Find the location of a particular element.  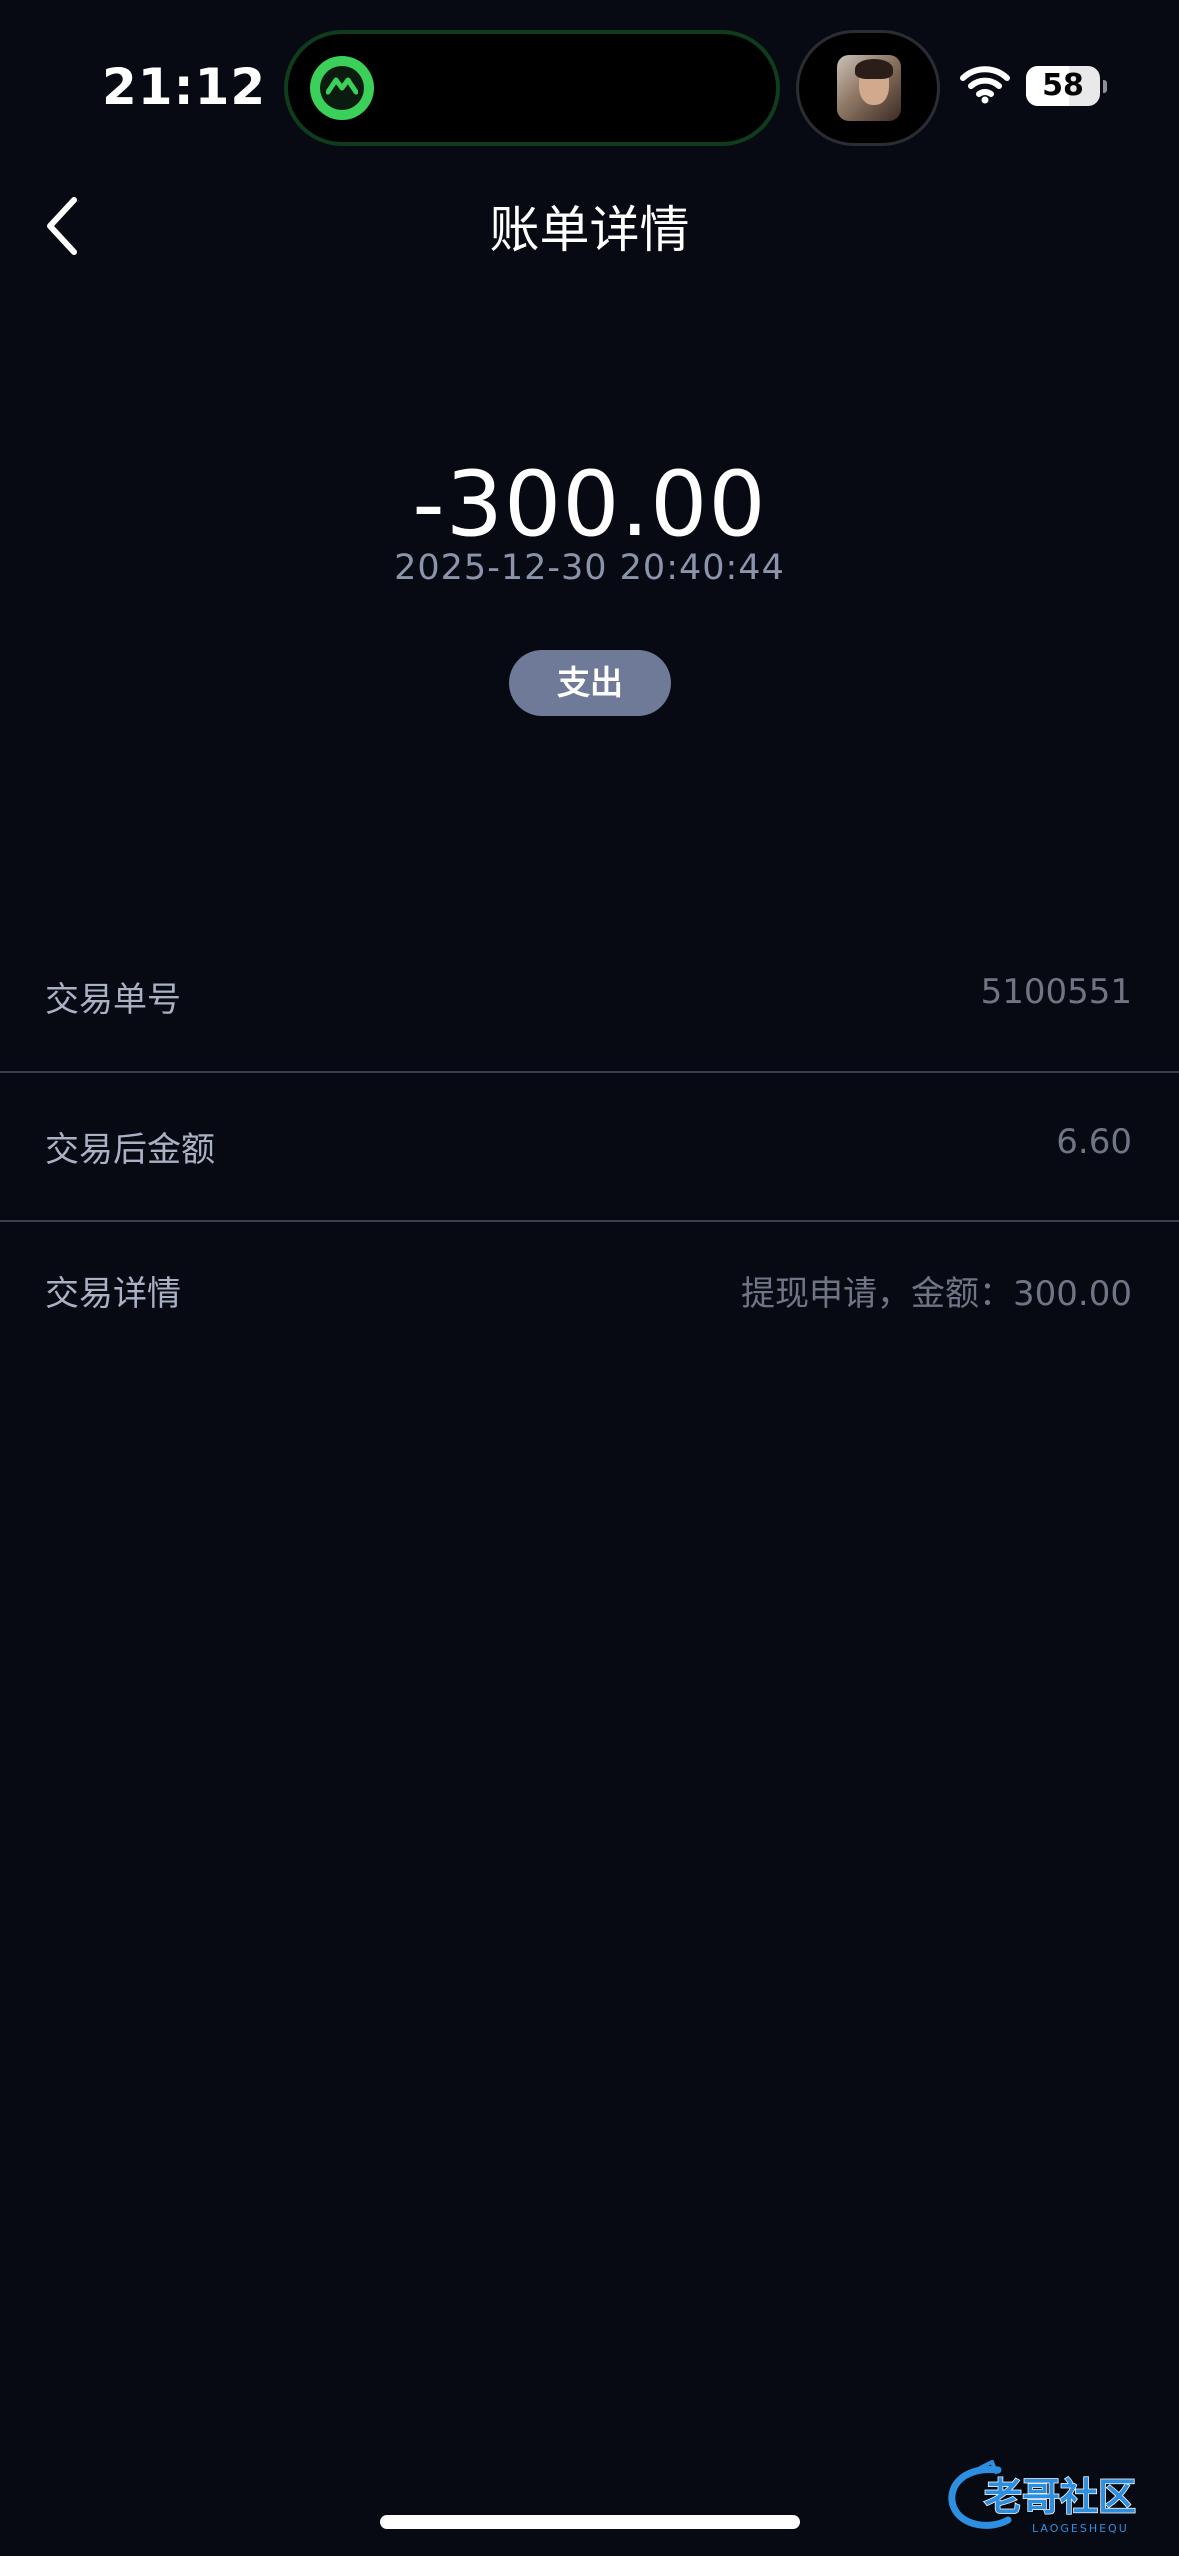

album-art-thumbnail is located at coordinates (869, 88).